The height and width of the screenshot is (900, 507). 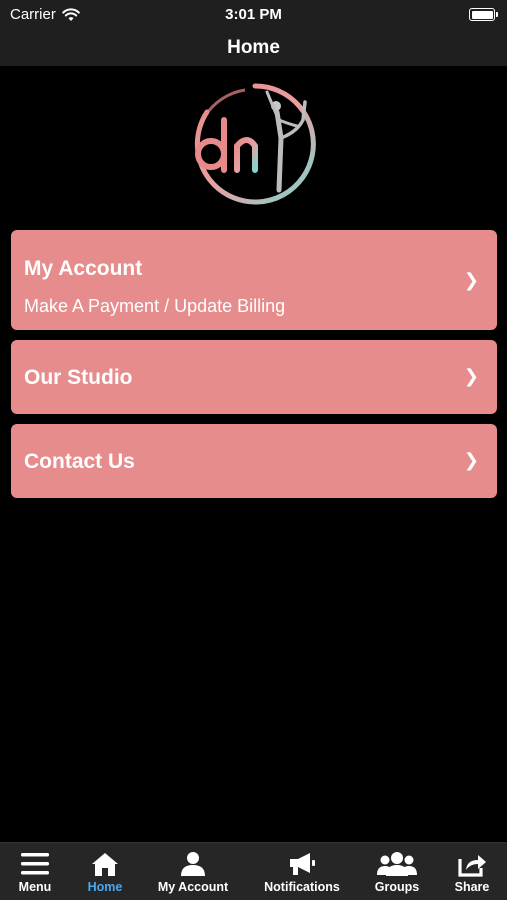 What do you see at coordinates (255, 144) in the screenshot?
I see `studio-logo` at bounding box center [255, 144].